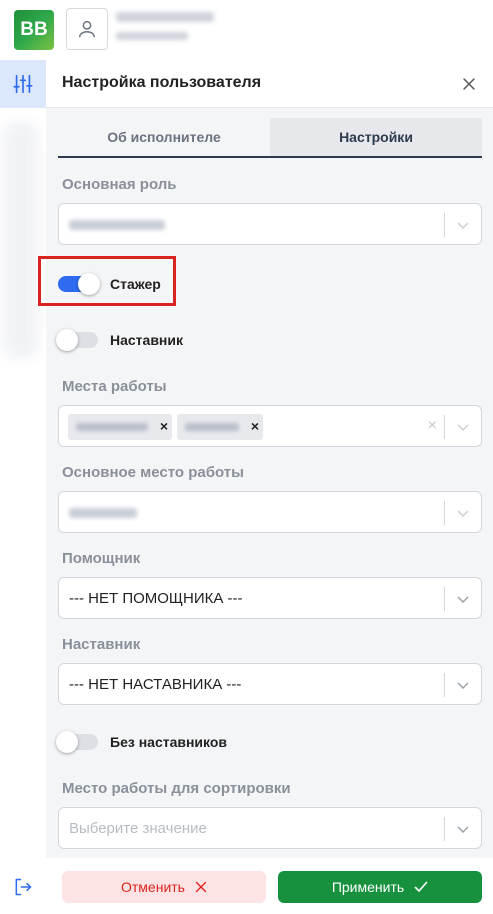  What do you see at coordinates (165, 25) in the screenshot?
I see `user-info-redacted` at bounding box center [165, 25].